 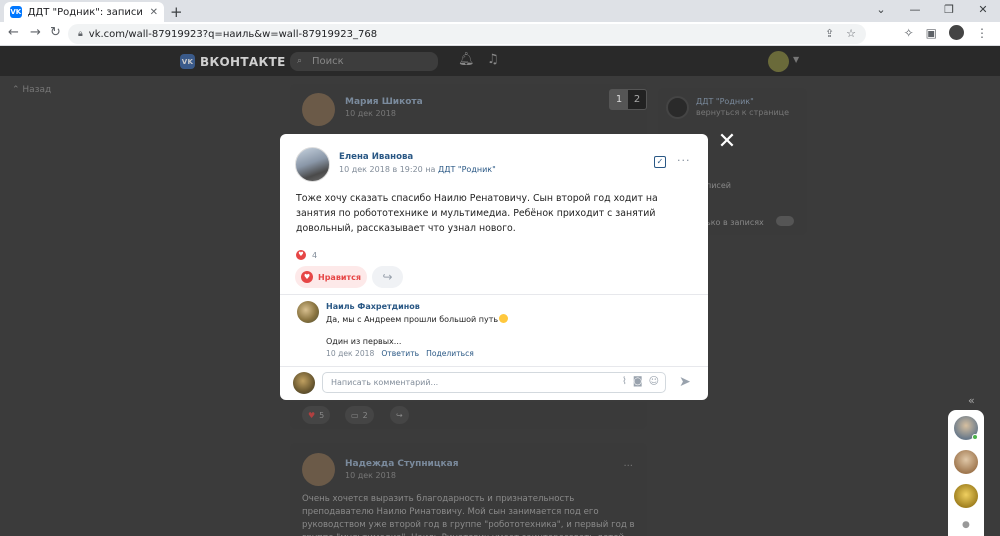 What do you see at coordinates (176, 12) in the screenshot?
I see `new-tab-button: +` at bounding box center [176, 12].